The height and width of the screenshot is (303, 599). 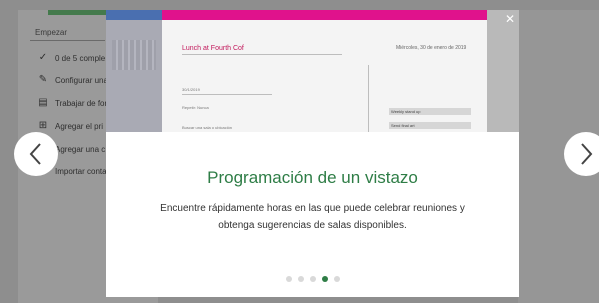 I want to click on previous-button, so click(x=36, y=154).